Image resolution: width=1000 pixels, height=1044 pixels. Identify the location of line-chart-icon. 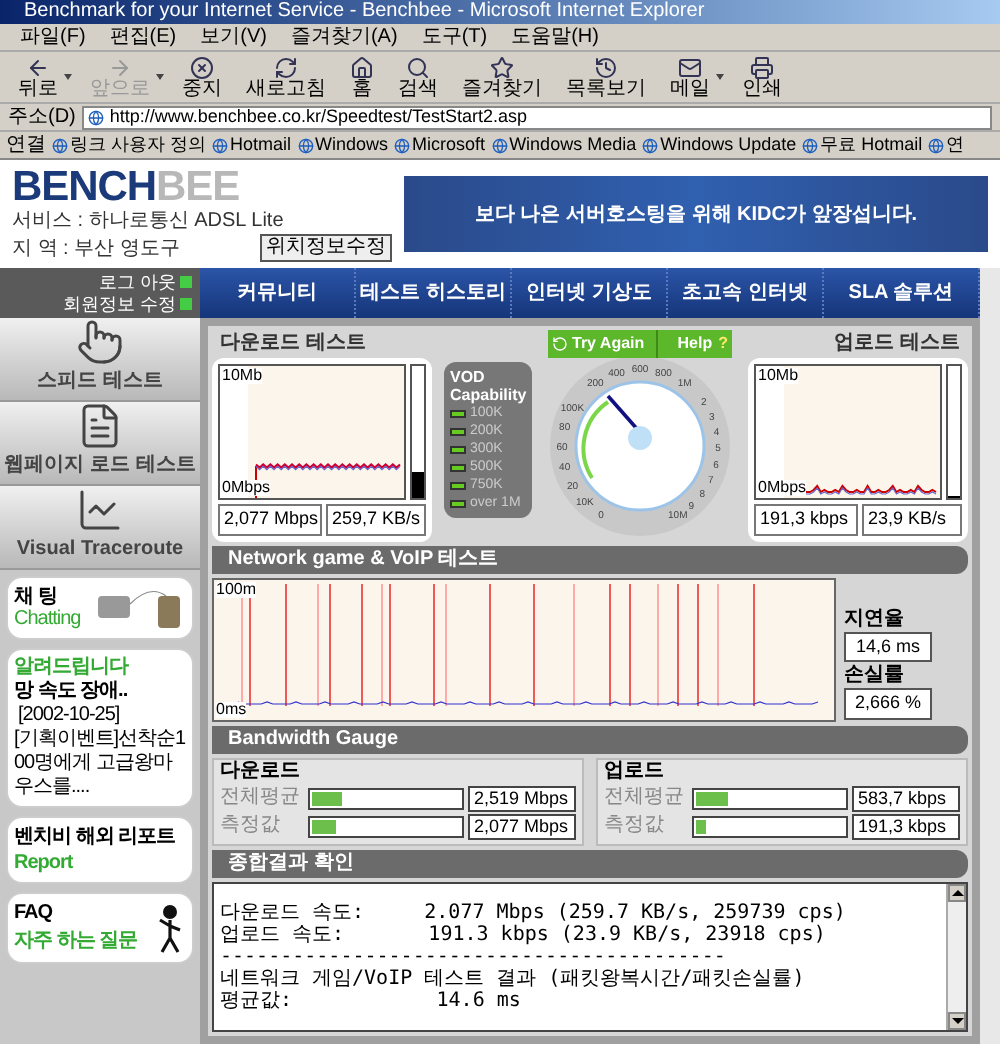
(100, 510).